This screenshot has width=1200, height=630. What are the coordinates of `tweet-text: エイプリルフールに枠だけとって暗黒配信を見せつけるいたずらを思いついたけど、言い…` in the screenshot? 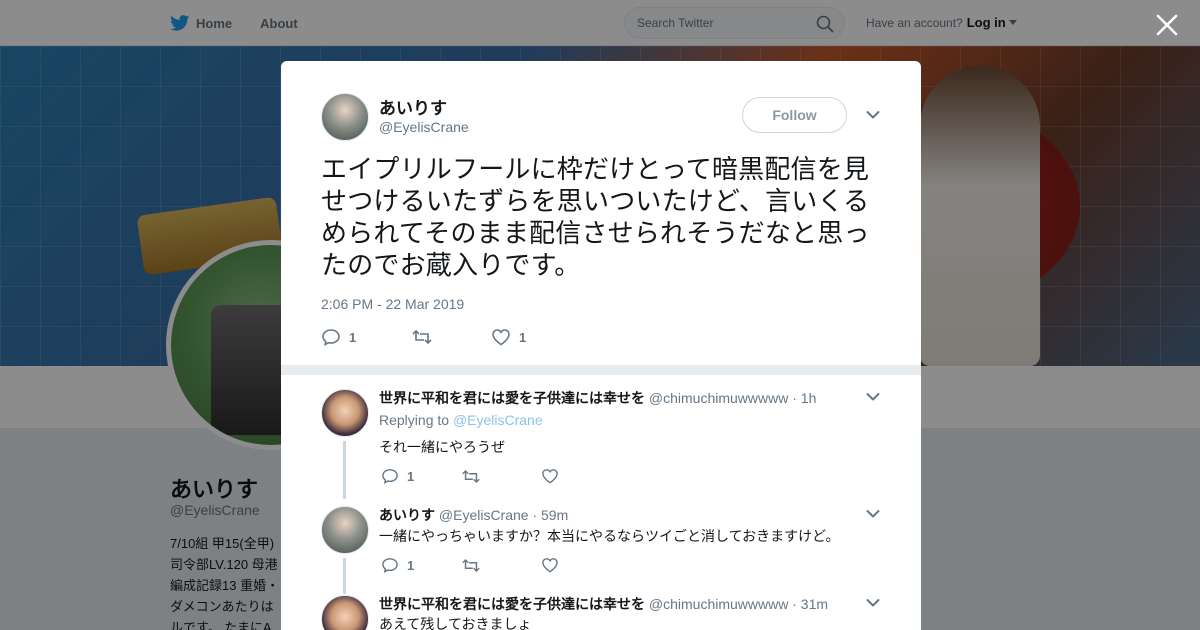 It's located at (595, 217).